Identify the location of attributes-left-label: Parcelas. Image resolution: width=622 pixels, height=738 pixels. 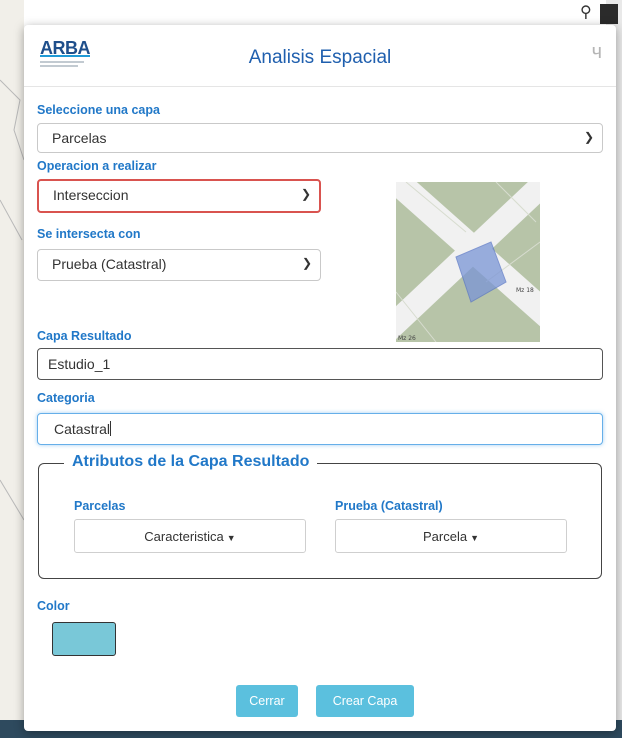
(100, 506).